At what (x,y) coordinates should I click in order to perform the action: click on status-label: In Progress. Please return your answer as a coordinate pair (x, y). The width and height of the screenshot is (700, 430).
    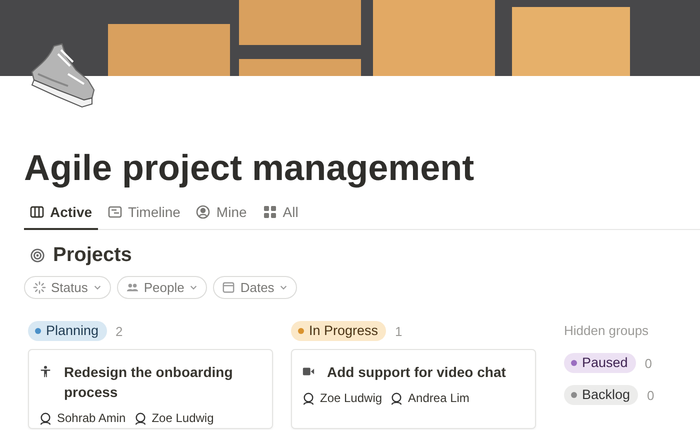
    Looking at the image, I should click on (343, 331).